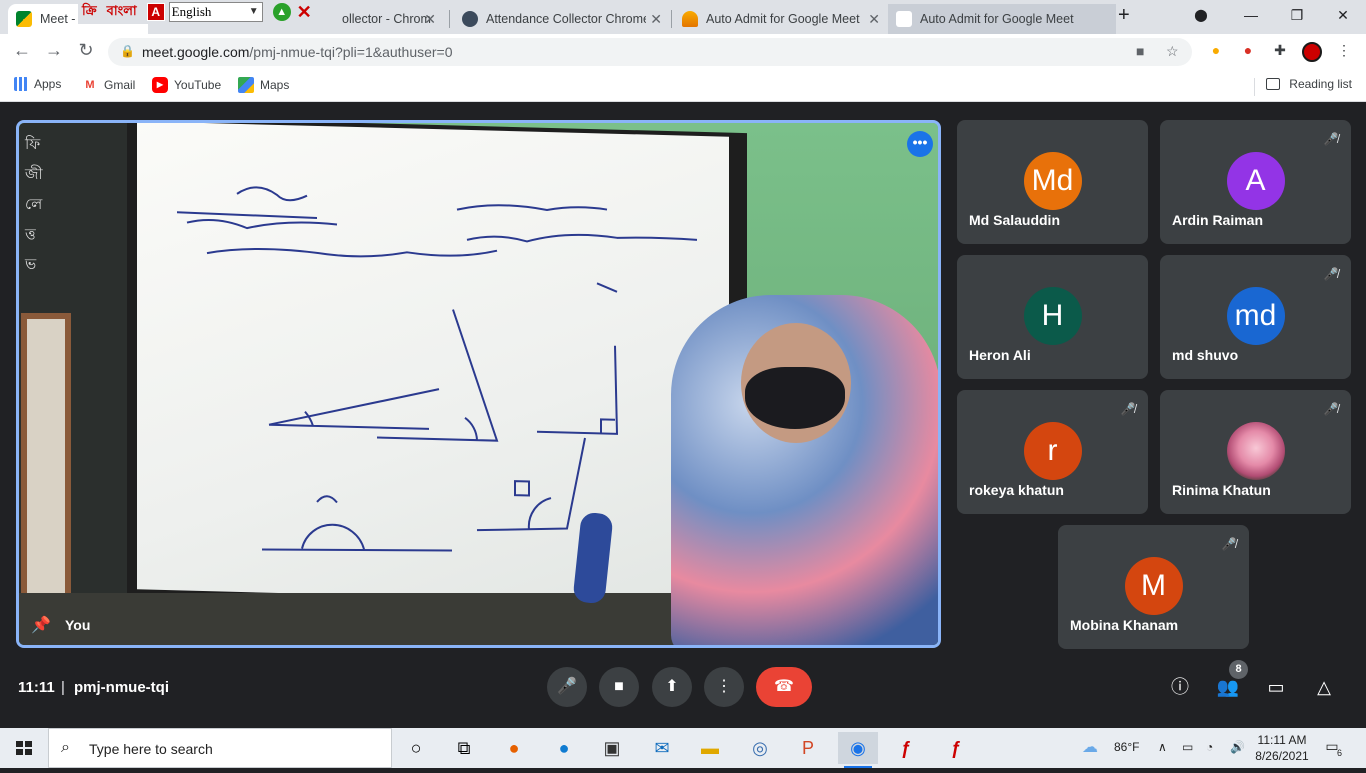 The width and height of the screenshot is (1366, 773). Describe the element at coordinates (808, 748) in the screenshot. I see `powerpoint-icon: P` at that location.